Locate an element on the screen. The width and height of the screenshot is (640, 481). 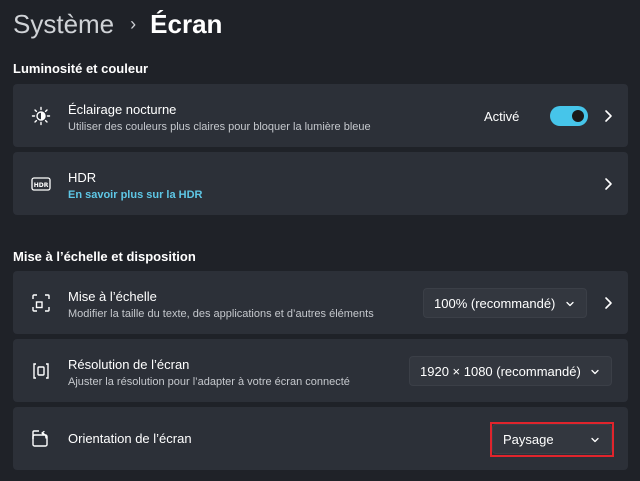
resolution-icon is located at coordinates (41, 371).